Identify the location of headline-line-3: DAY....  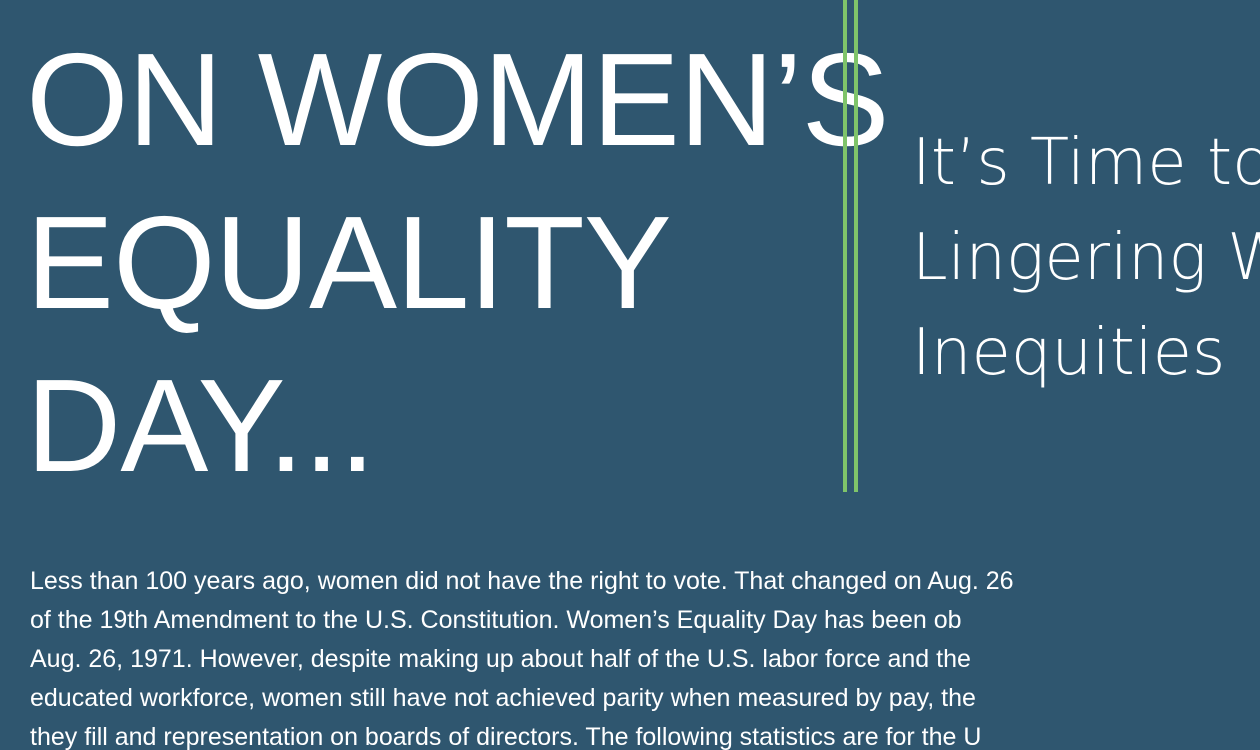
(201, 425).